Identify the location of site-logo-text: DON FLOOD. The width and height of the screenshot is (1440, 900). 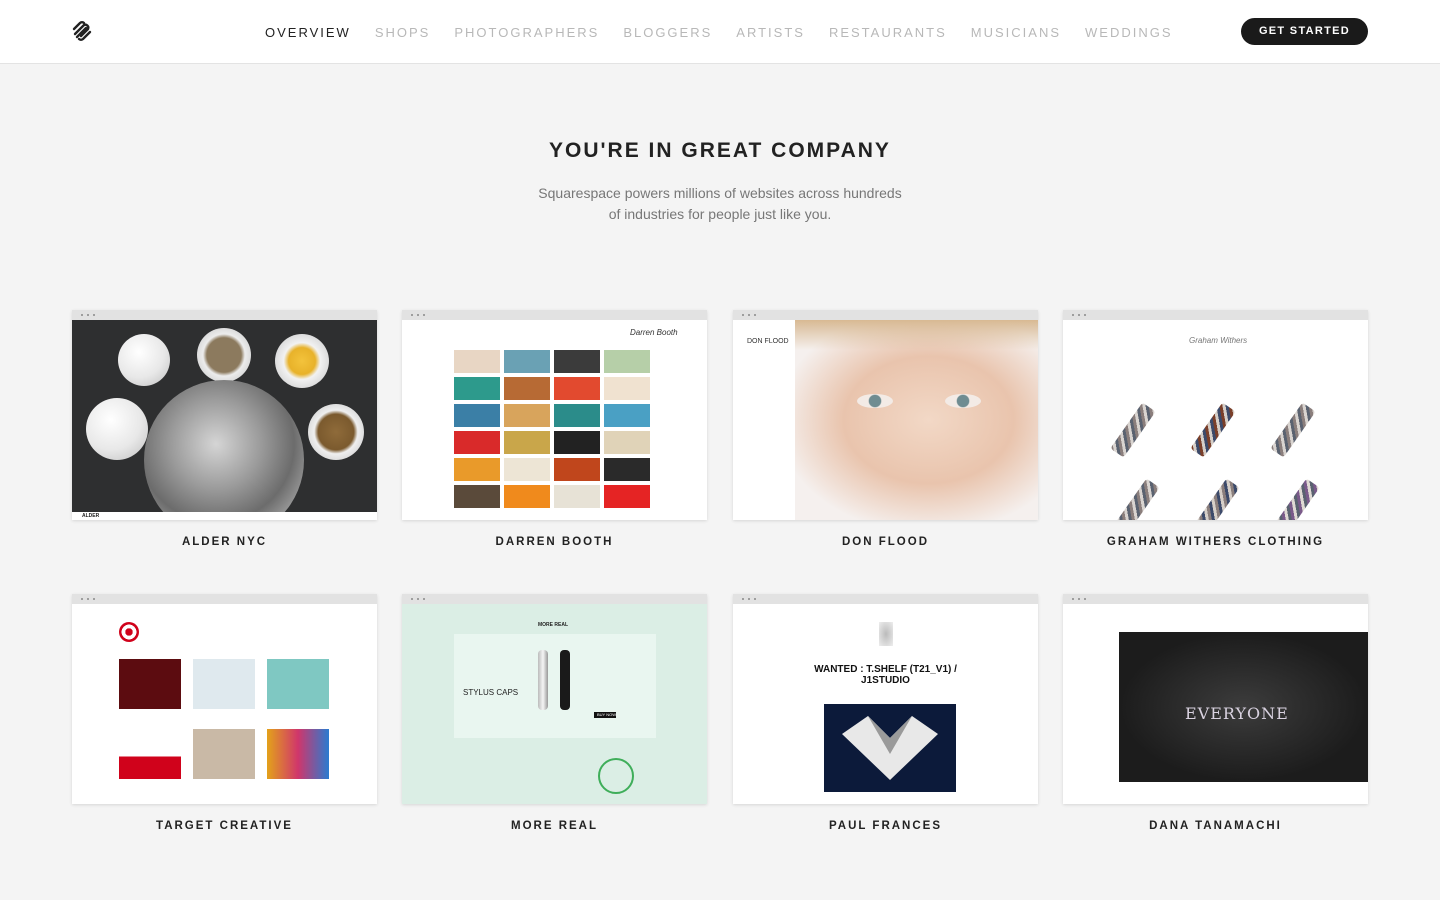
(768, 341).